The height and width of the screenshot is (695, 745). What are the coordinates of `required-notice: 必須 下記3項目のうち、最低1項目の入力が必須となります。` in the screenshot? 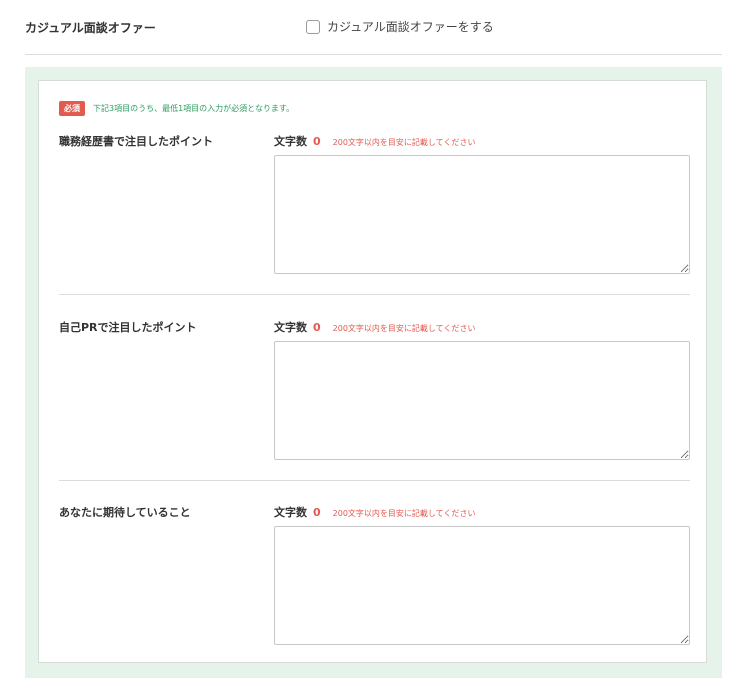 It's located at (176, 108).